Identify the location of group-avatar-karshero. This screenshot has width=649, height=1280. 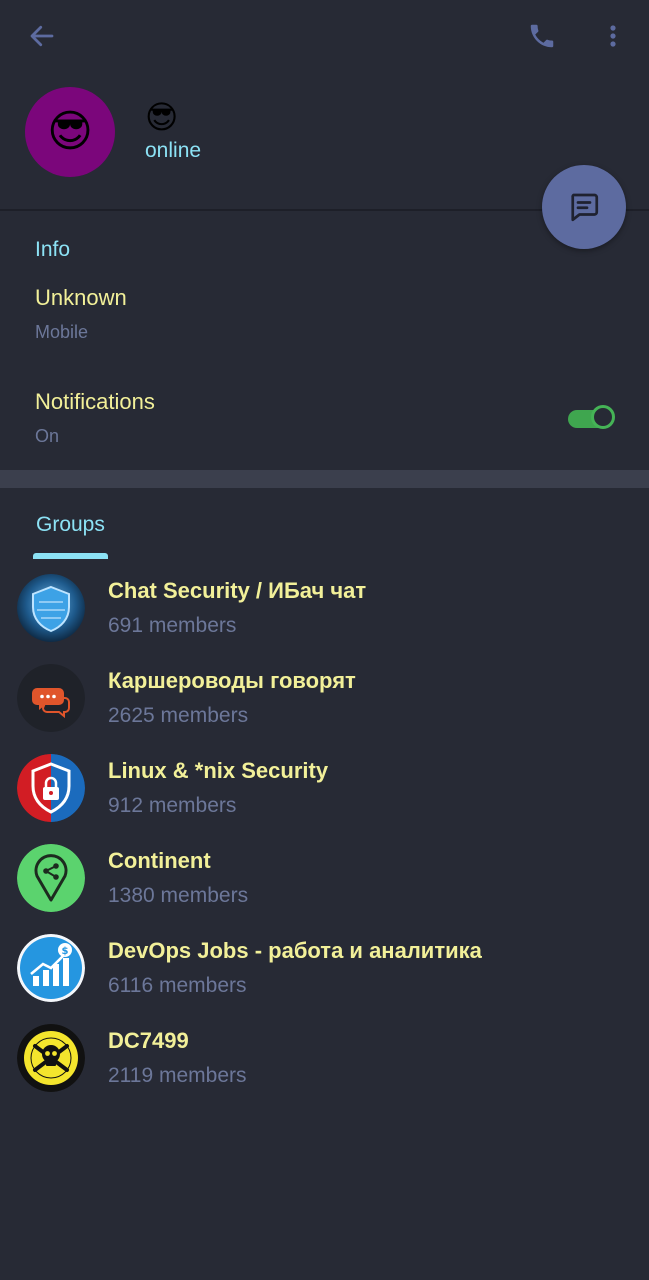
(51, 698).